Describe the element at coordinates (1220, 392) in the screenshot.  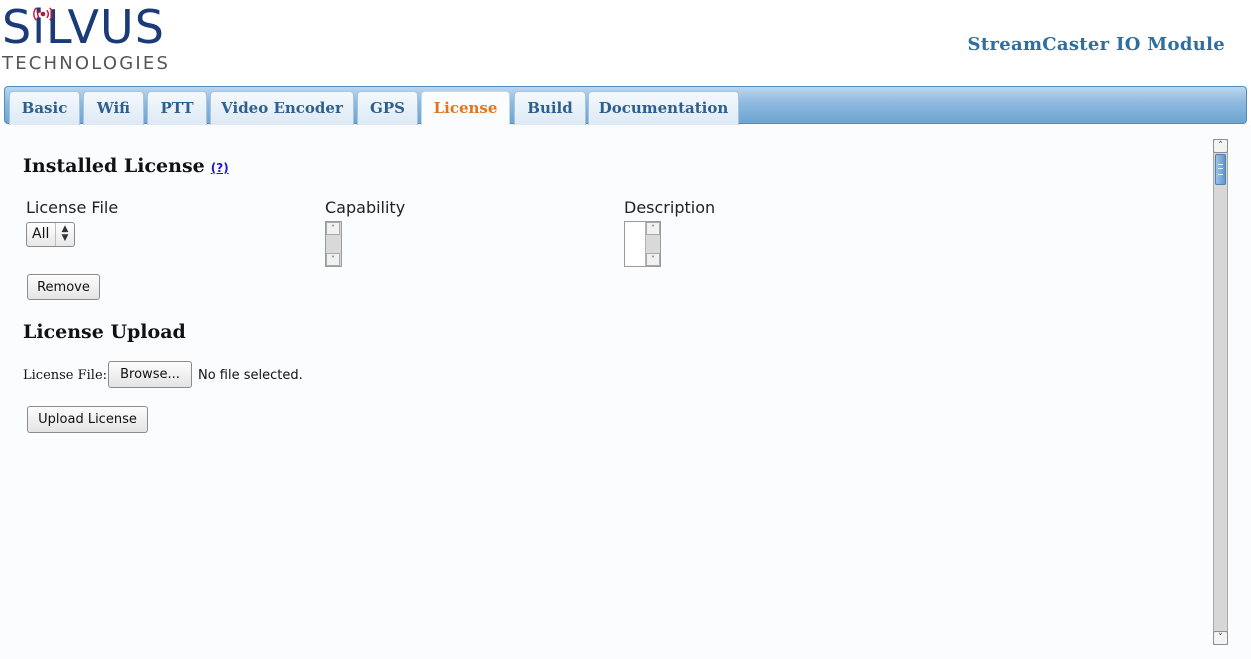
I see `page-scrollbar: ˄ ˅` at that location.